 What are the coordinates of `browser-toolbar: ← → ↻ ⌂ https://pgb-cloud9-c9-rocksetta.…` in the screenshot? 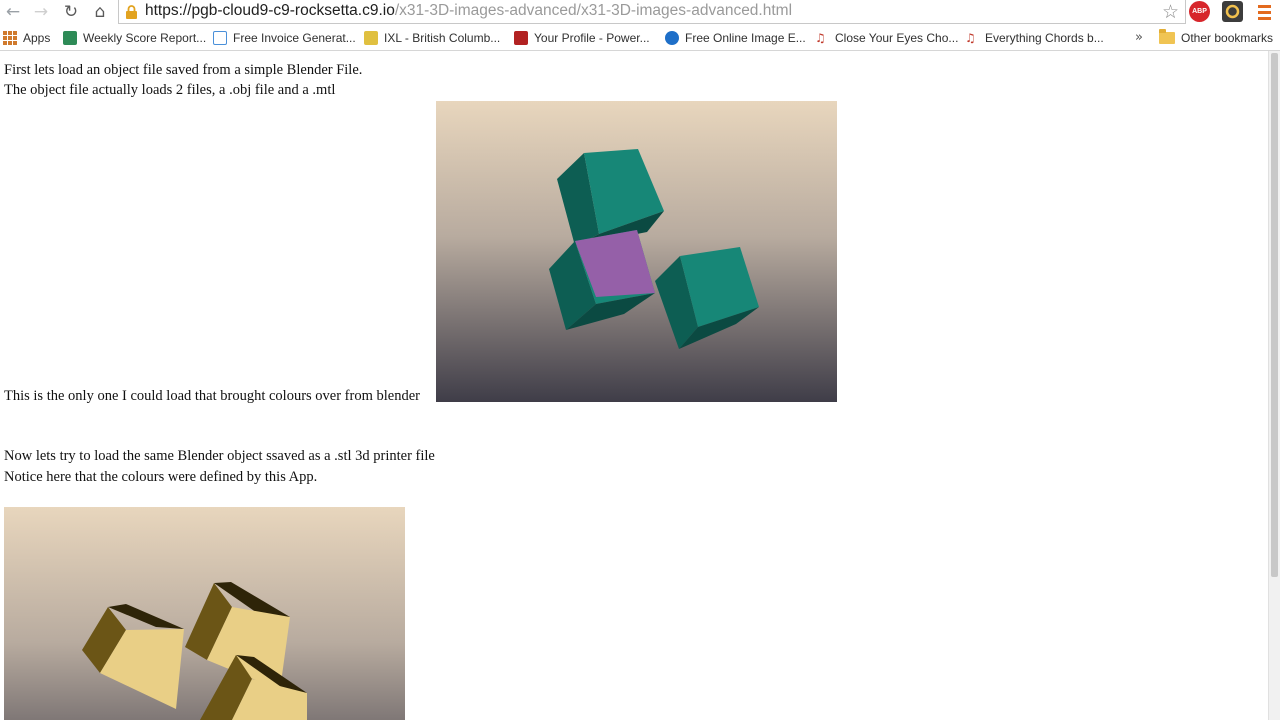 It's located at (640, 13).